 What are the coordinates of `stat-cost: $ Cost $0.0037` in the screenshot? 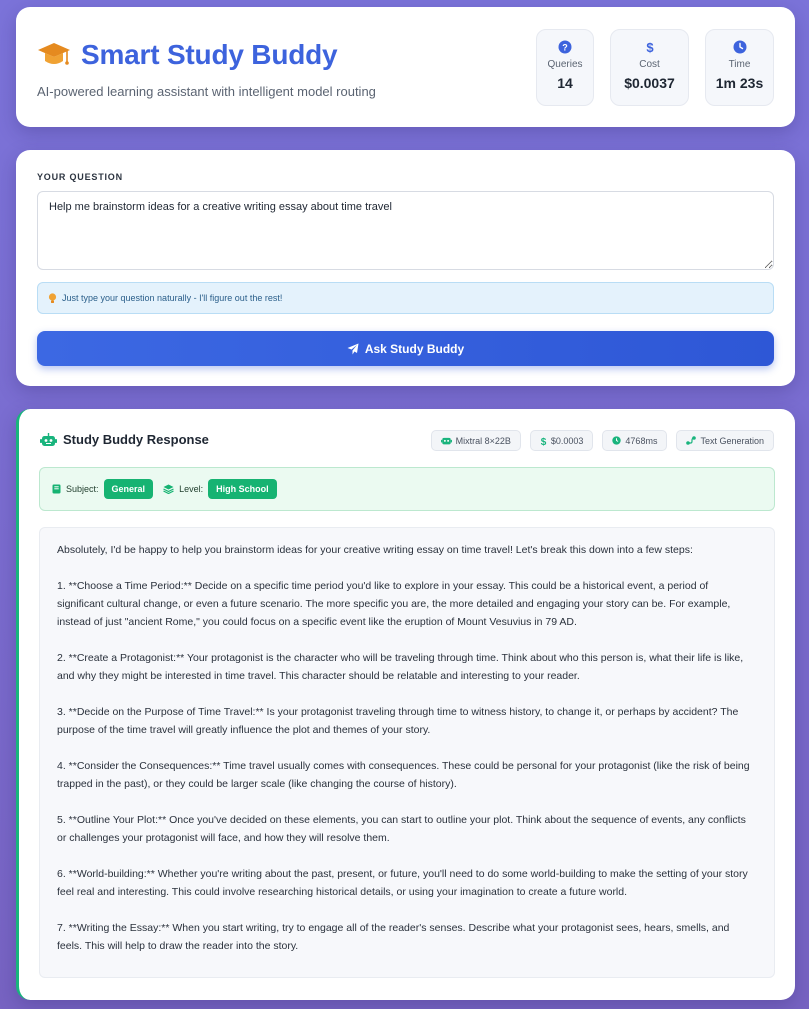 It's located at (649, 67).